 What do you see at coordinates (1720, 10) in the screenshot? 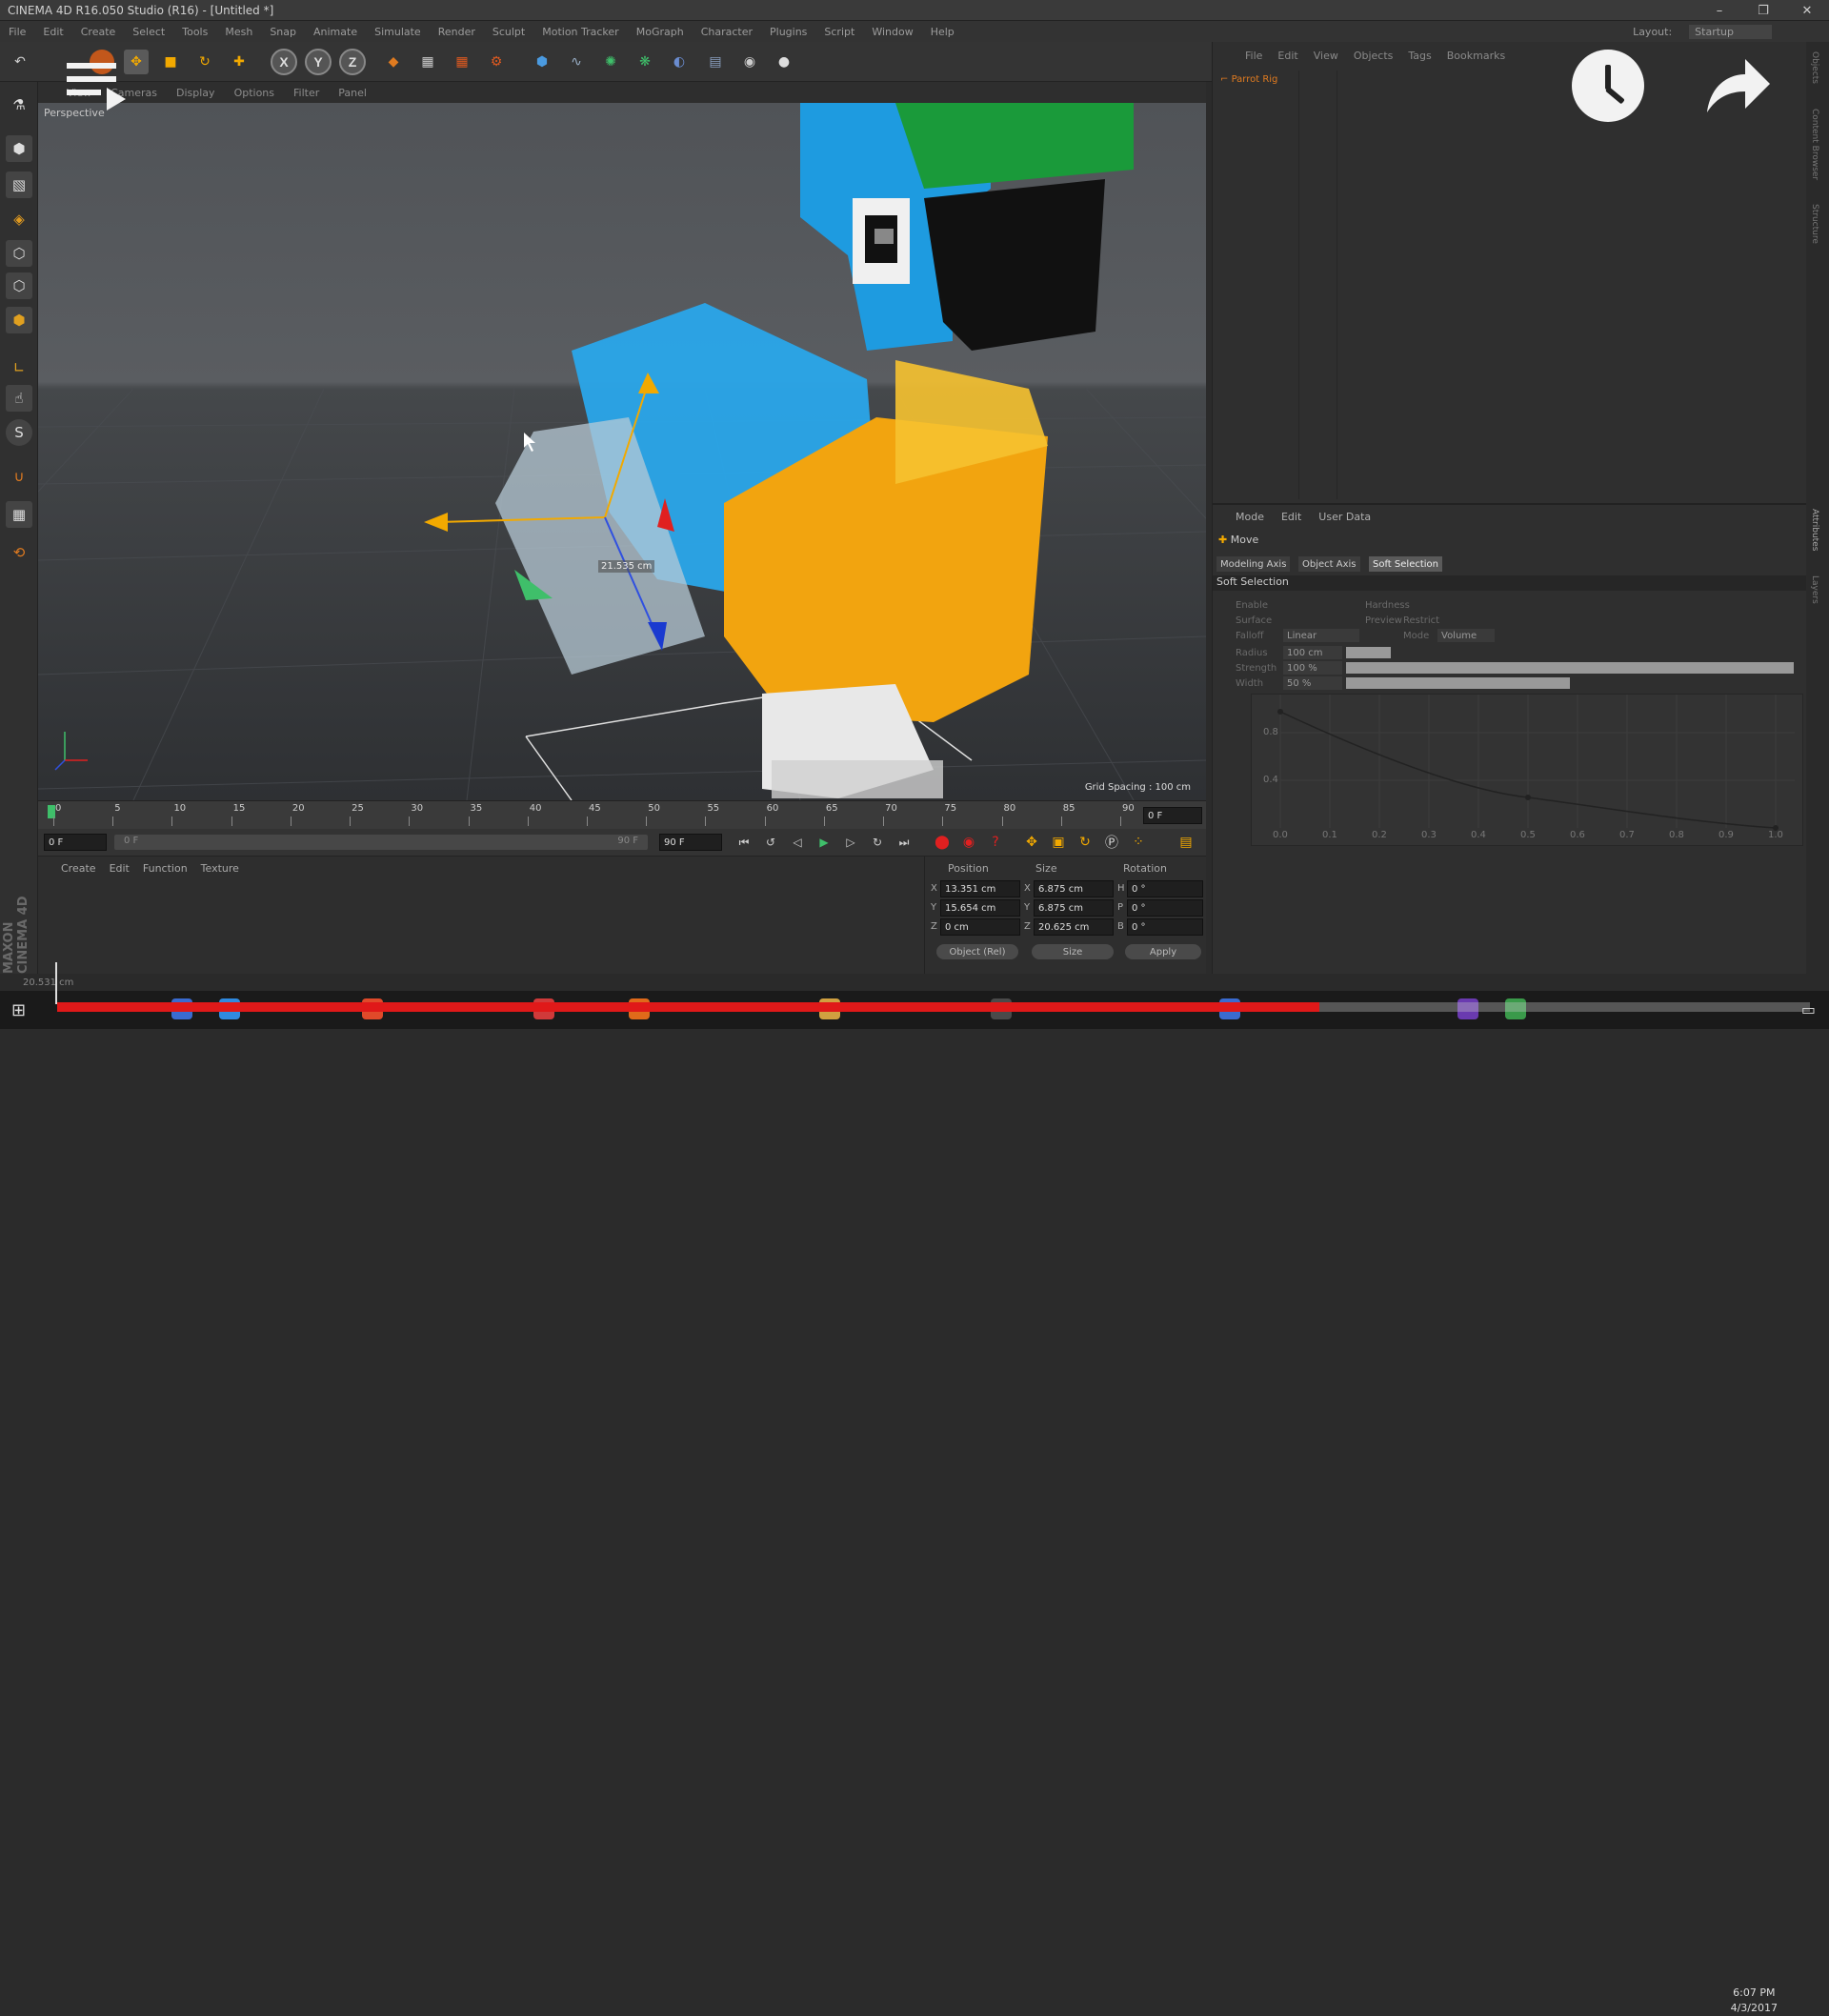
I see `minimize-button: –` at bounding box center [1720, 10].